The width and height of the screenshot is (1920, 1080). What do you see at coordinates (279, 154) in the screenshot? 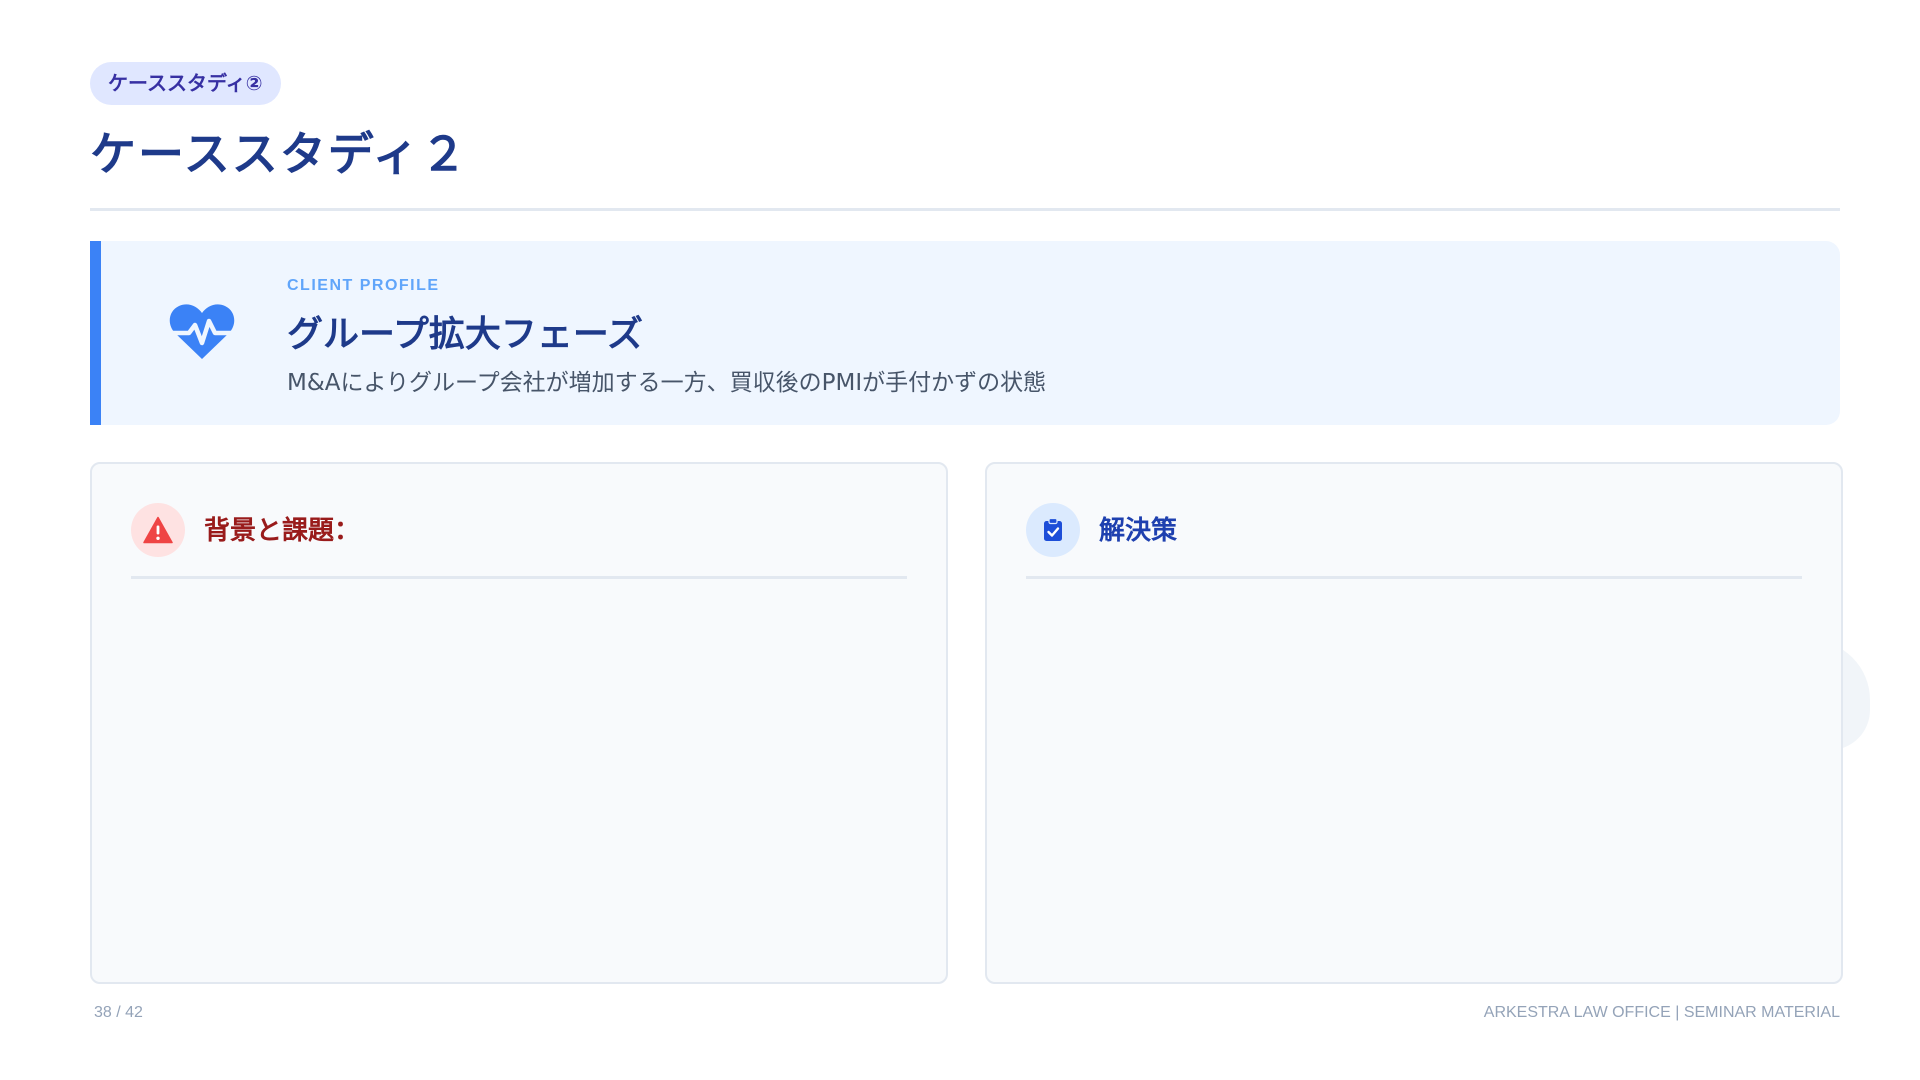
I see `page-title: ケーススタディ２` at bounding box center [279, 154].